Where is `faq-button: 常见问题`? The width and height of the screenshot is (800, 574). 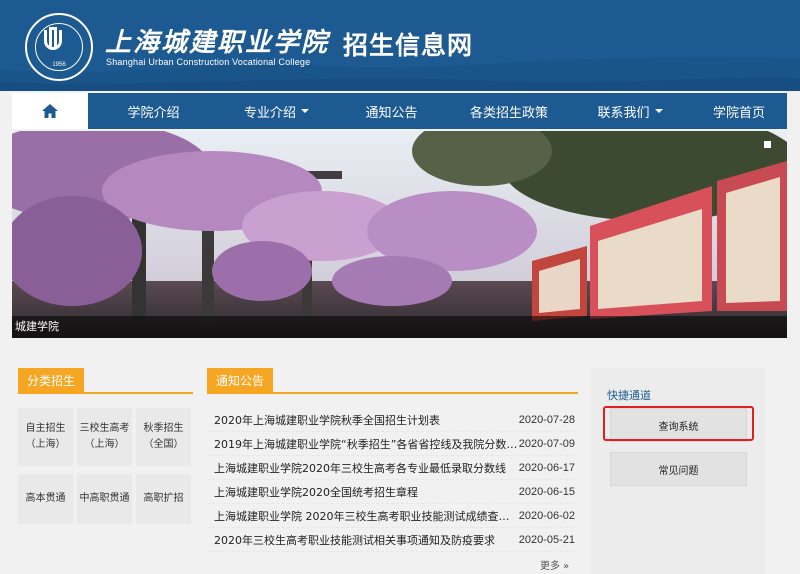
faq-button: 常见问题 is located at coordinates (678, 469).